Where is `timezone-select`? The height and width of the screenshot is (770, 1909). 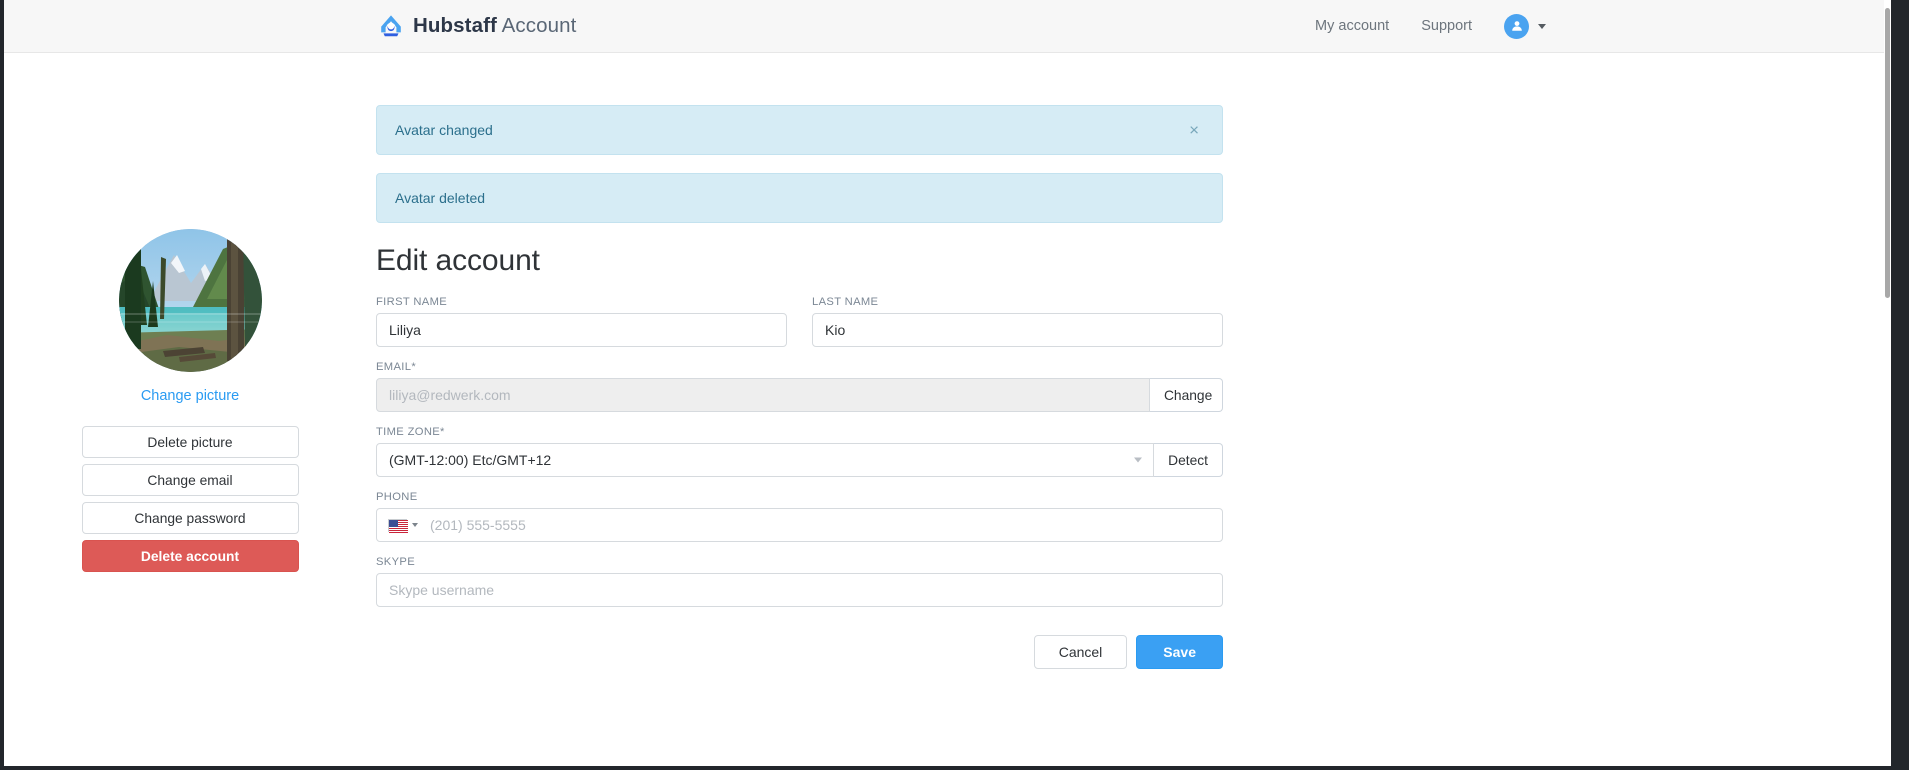
timezone-select is located at coordinates (765, 460).